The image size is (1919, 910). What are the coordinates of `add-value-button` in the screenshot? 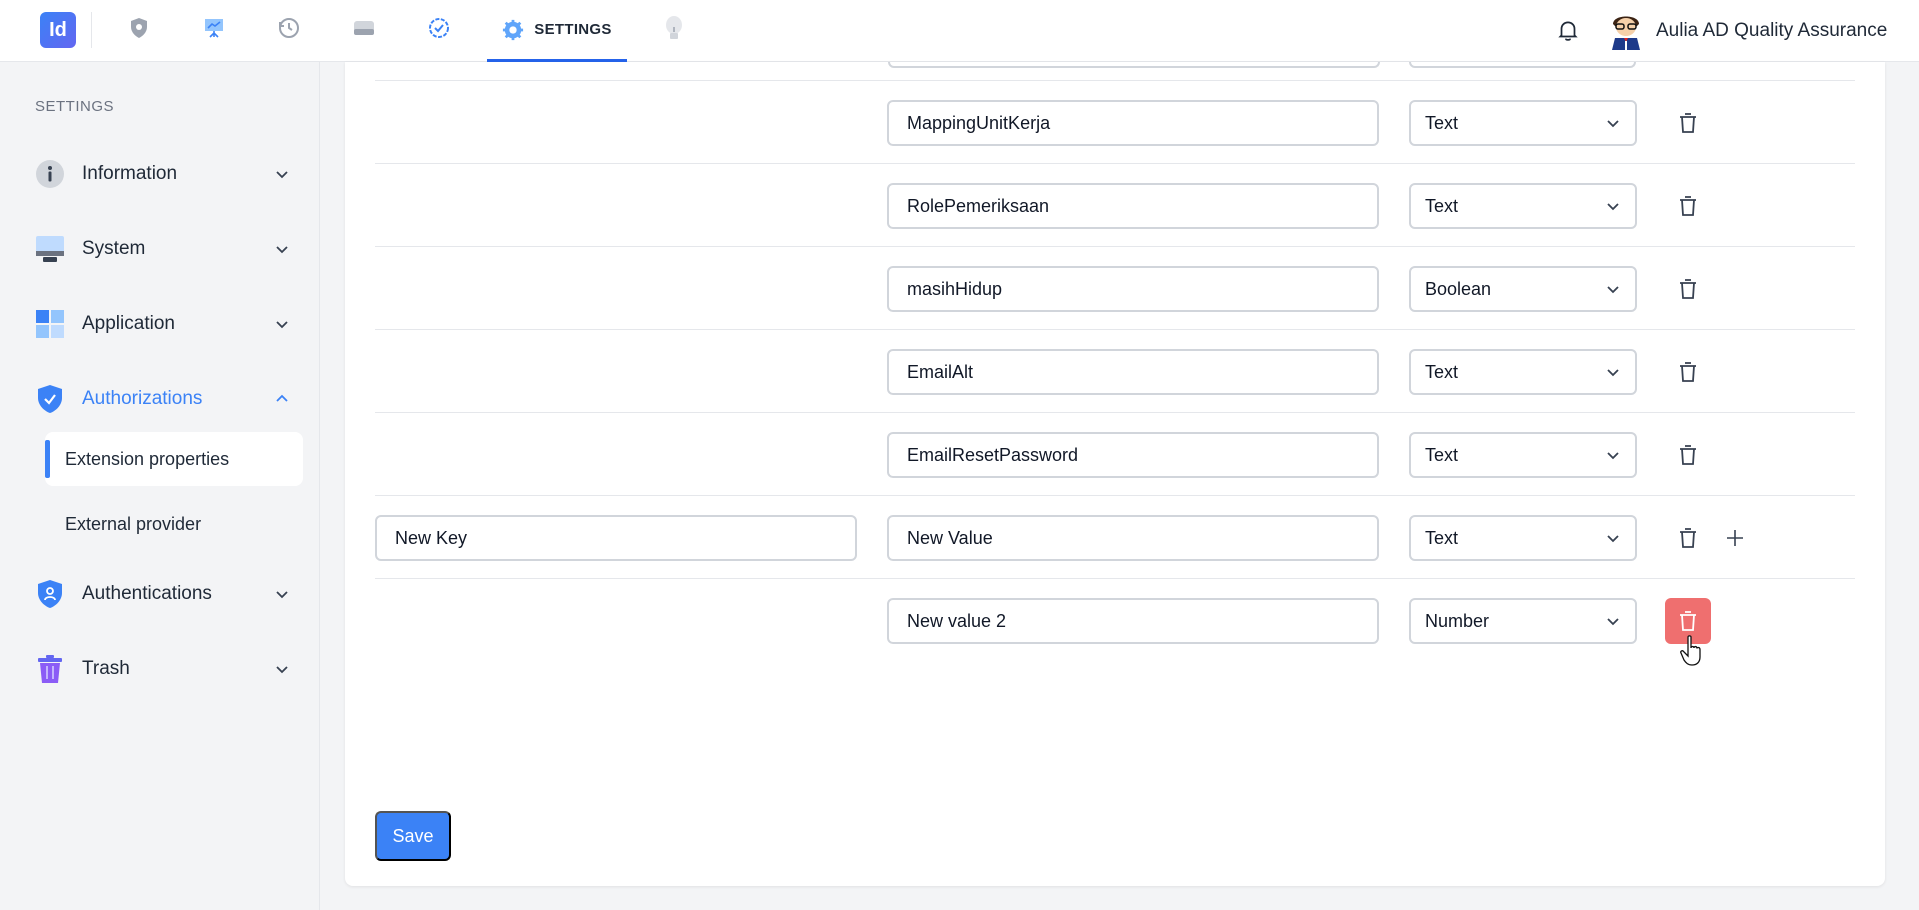 It's located at (1735, 538).